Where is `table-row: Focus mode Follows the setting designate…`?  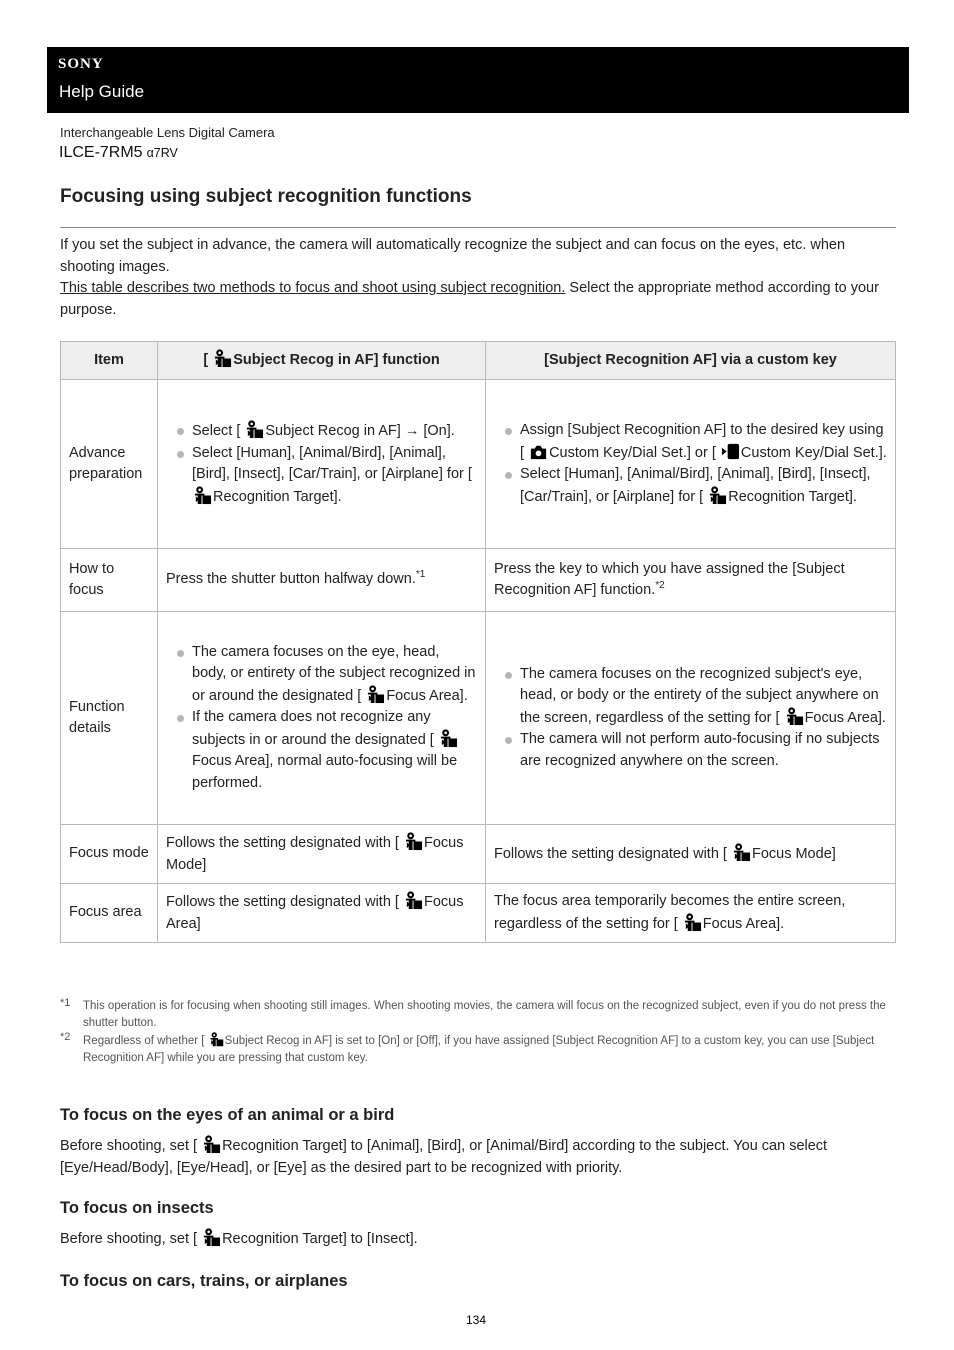 table-row: Focus mode Follows the setting designate… is located at coordinates (478, 854).